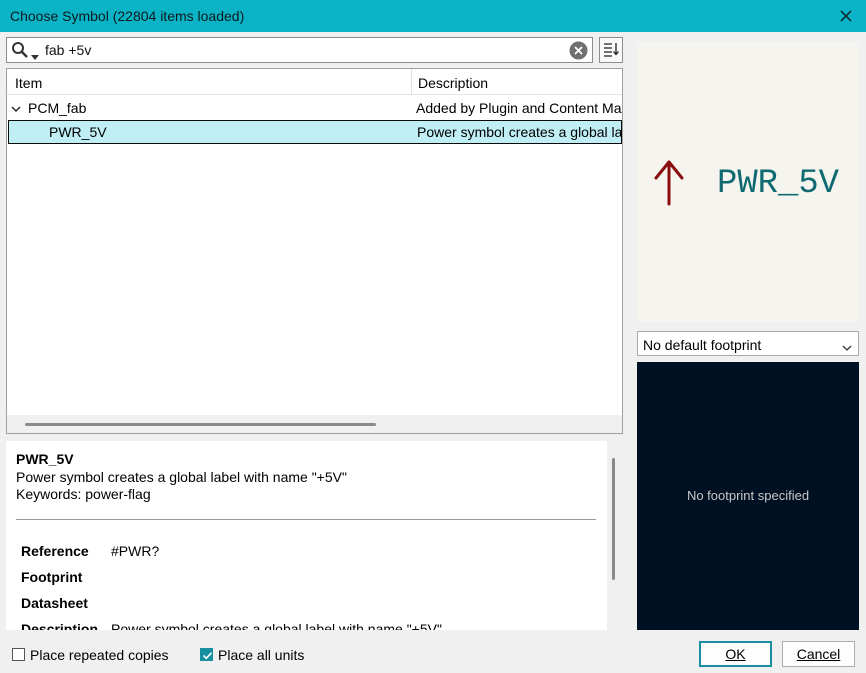  Describe the element at coordinates (669, 183) in the screenshot. I see `power-arrow-icon` at that location.